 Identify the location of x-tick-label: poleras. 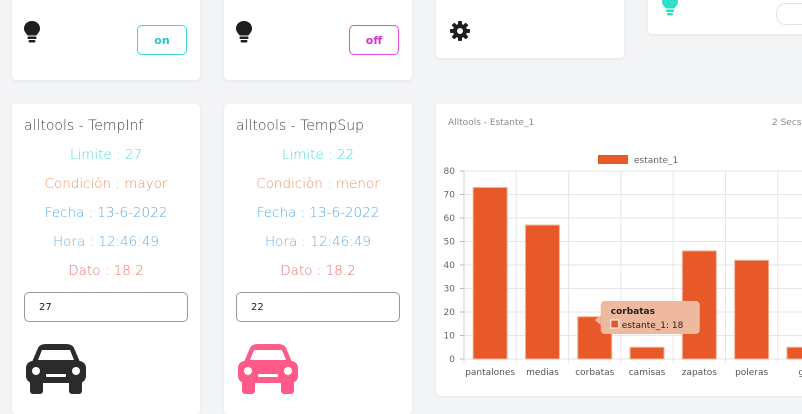
(751, 373).